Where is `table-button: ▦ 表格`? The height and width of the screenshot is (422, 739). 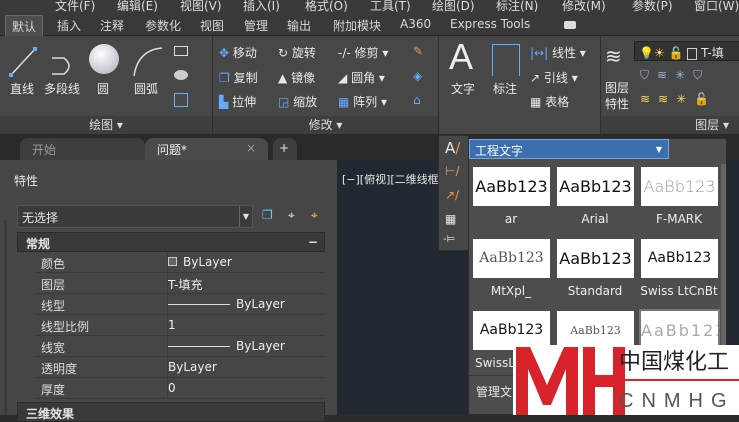 table-button: ▦ 表格 is located at coordinates (549, 101).